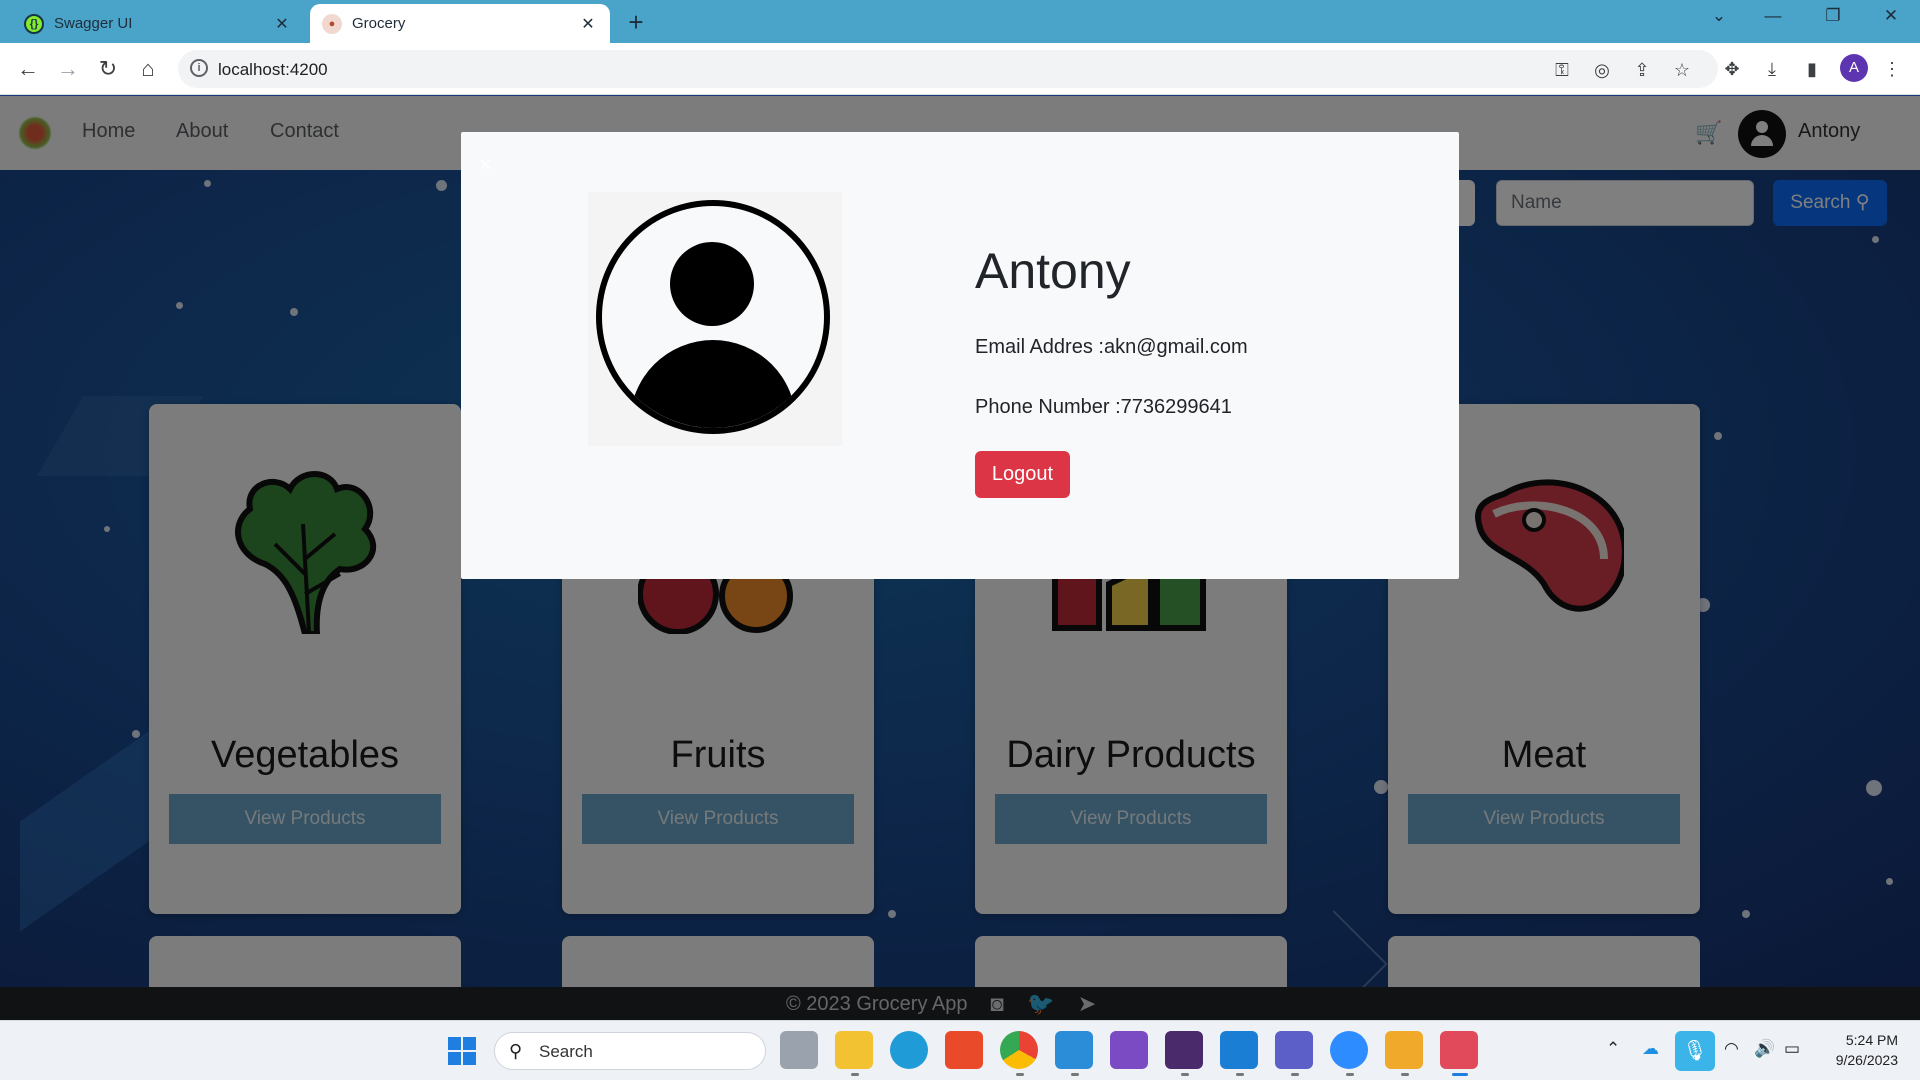 Image resolution: width=1920 pixels, height=1080 pixels. What do you see at coordinates (1602, 70) in the screenshot?
I see `tracking-protection-icon: ◎` at bounding box center [1602, 70].